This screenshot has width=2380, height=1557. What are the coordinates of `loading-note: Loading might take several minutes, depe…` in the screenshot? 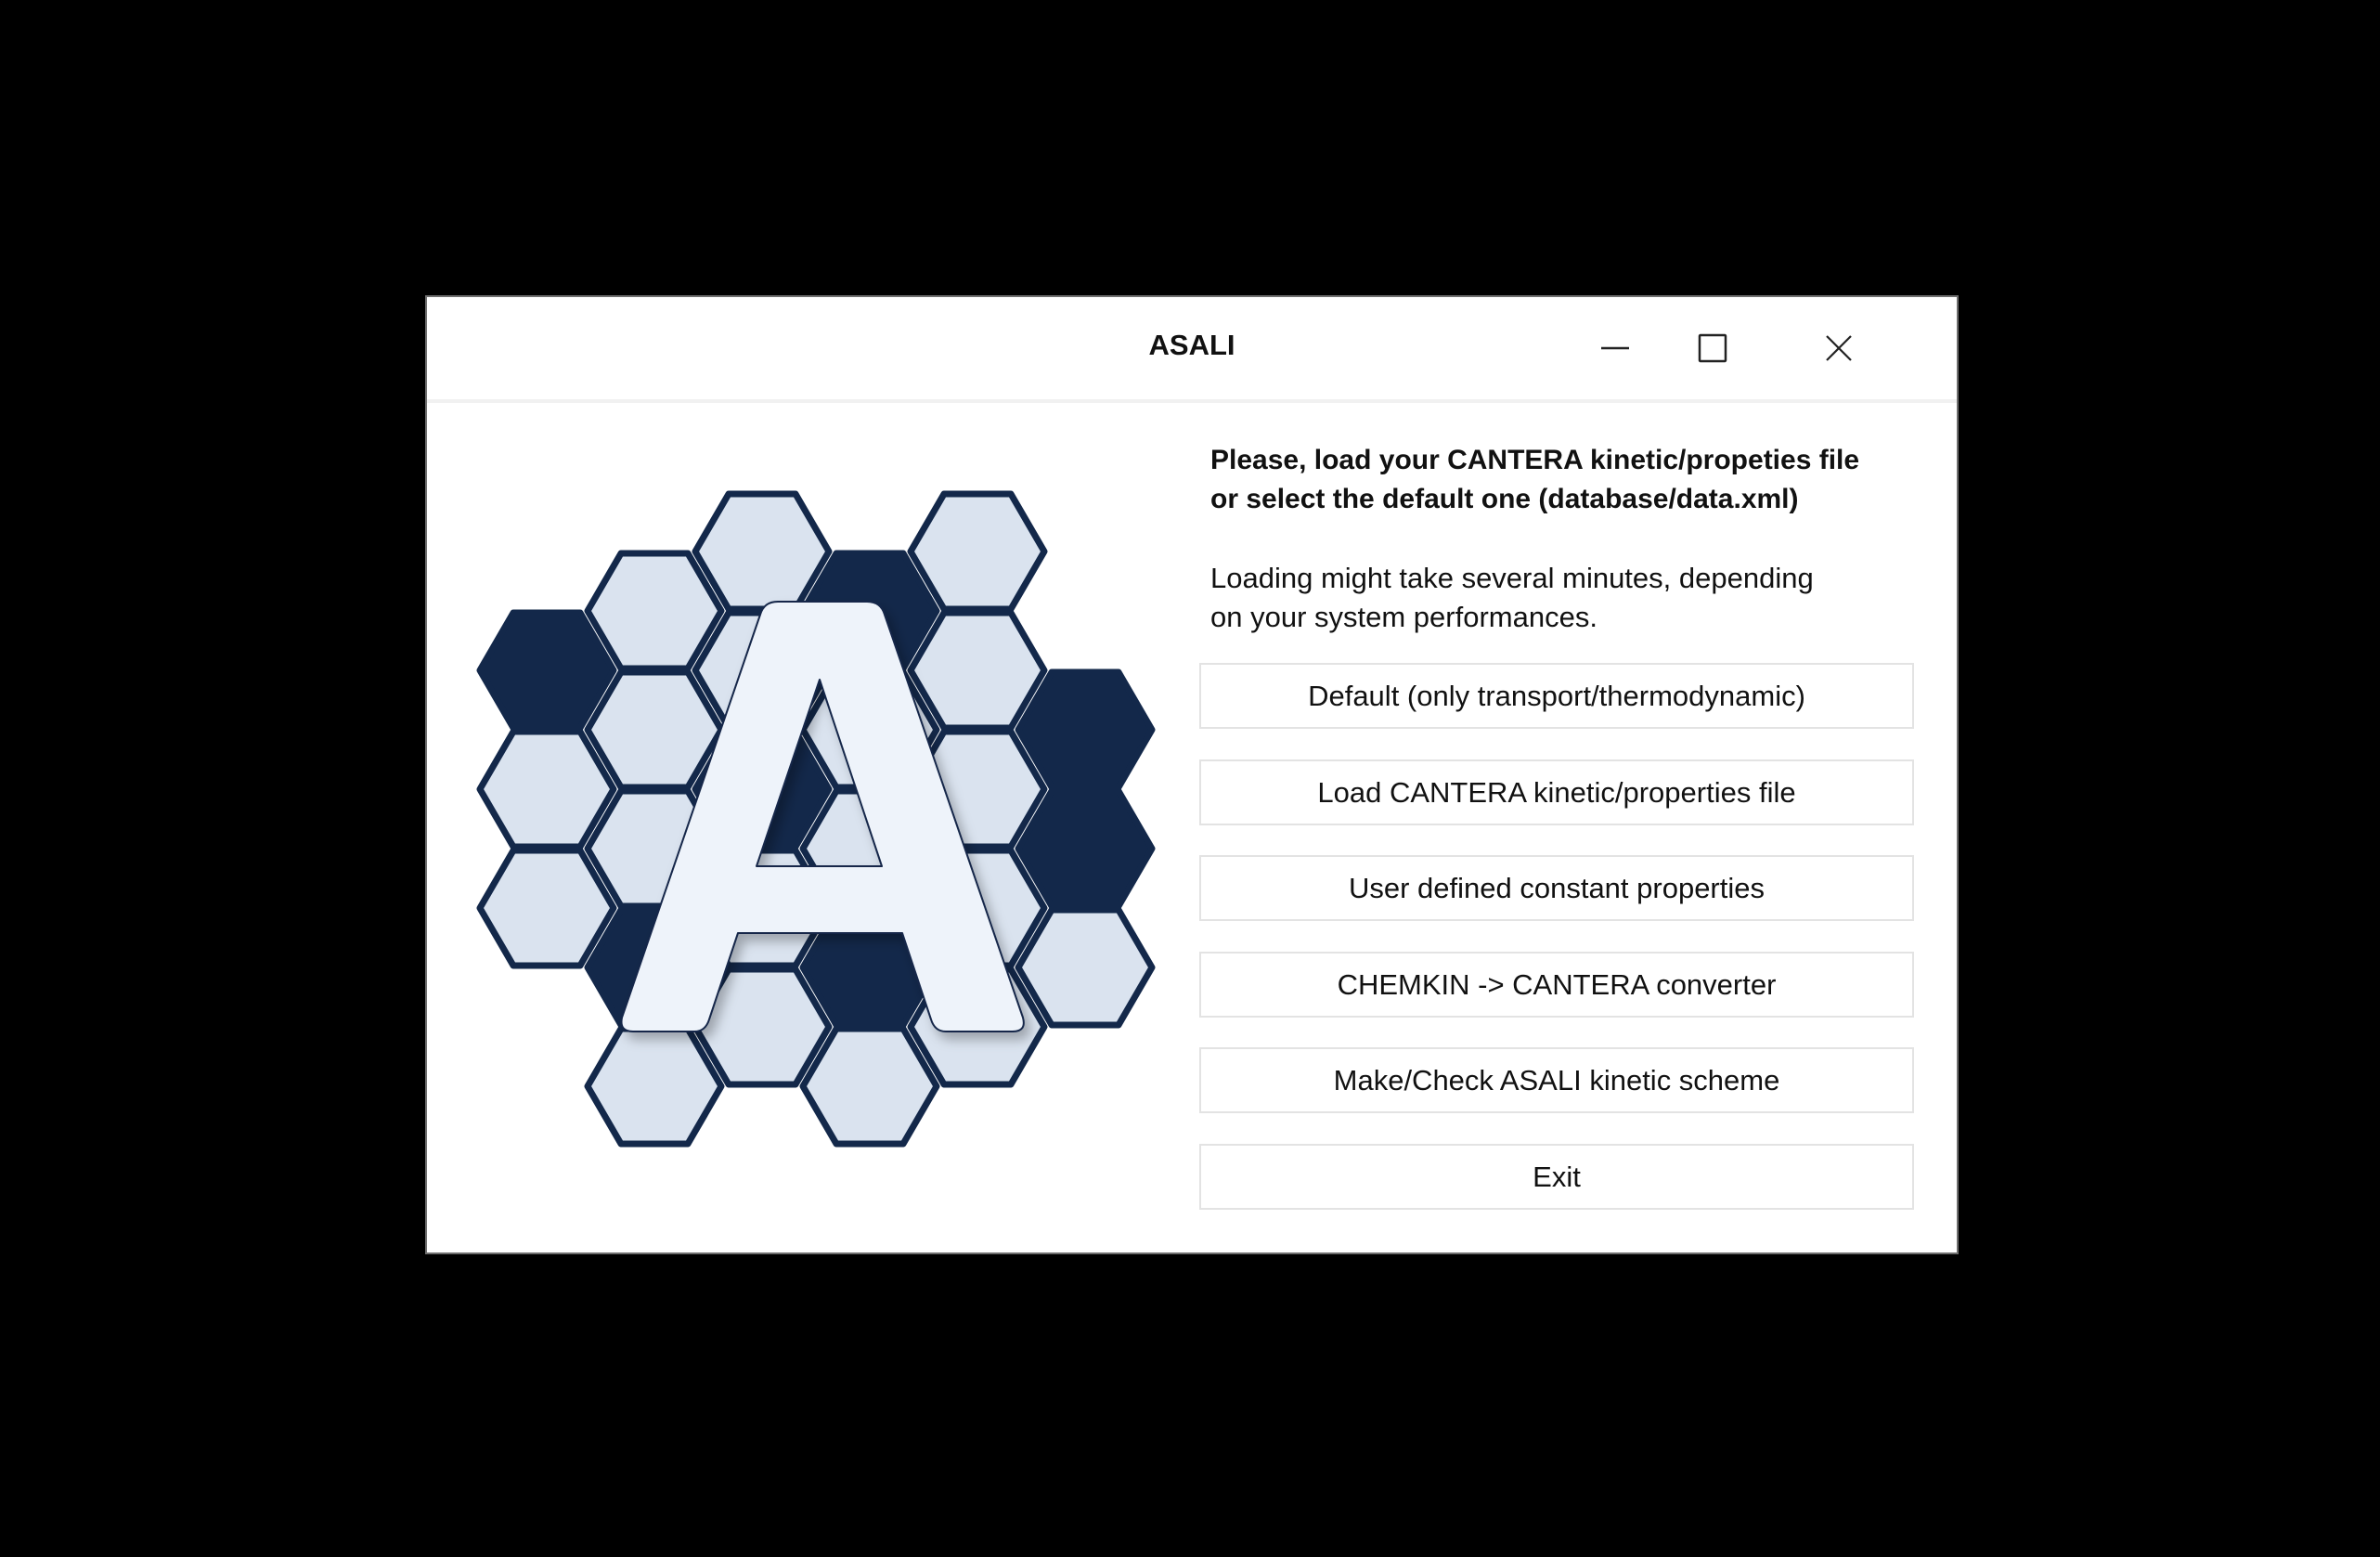 It's located at (1512, 598).